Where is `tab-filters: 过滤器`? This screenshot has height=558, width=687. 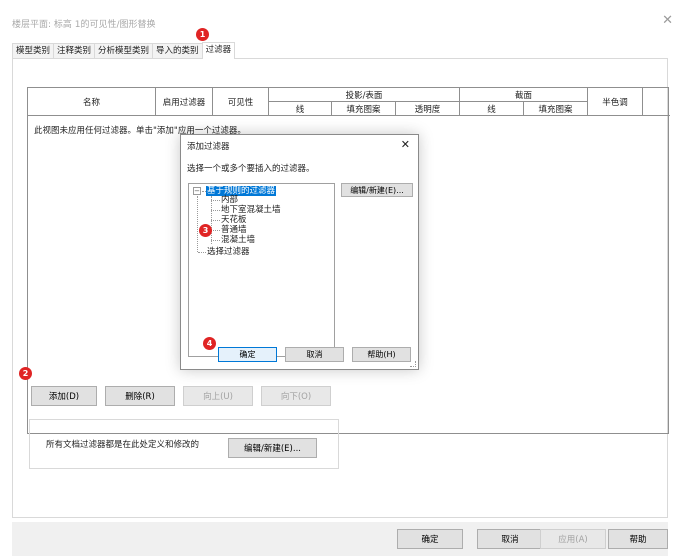
tab-filters: 过滤器 is located at coordinates (218, 50).